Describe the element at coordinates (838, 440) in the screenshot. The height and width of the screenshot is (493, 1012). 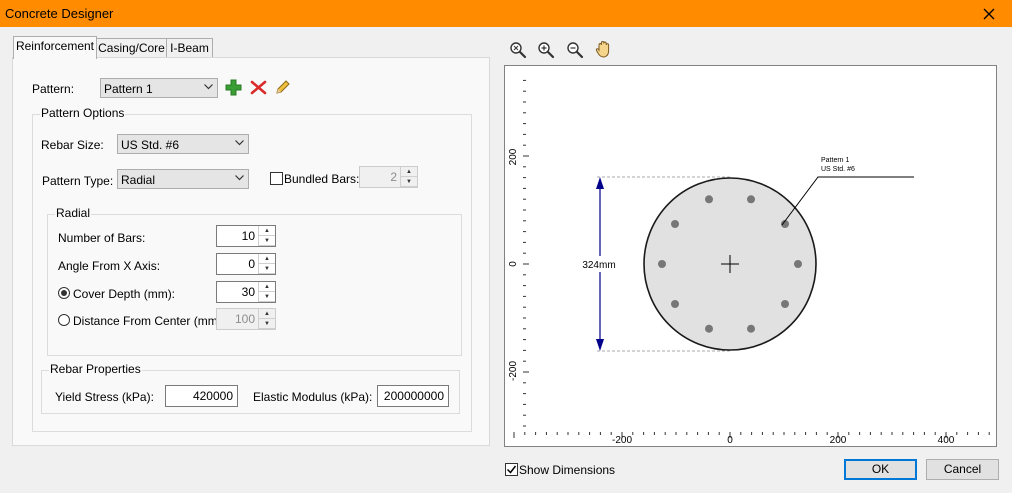
I see `x-tick-label: 200` at that location.